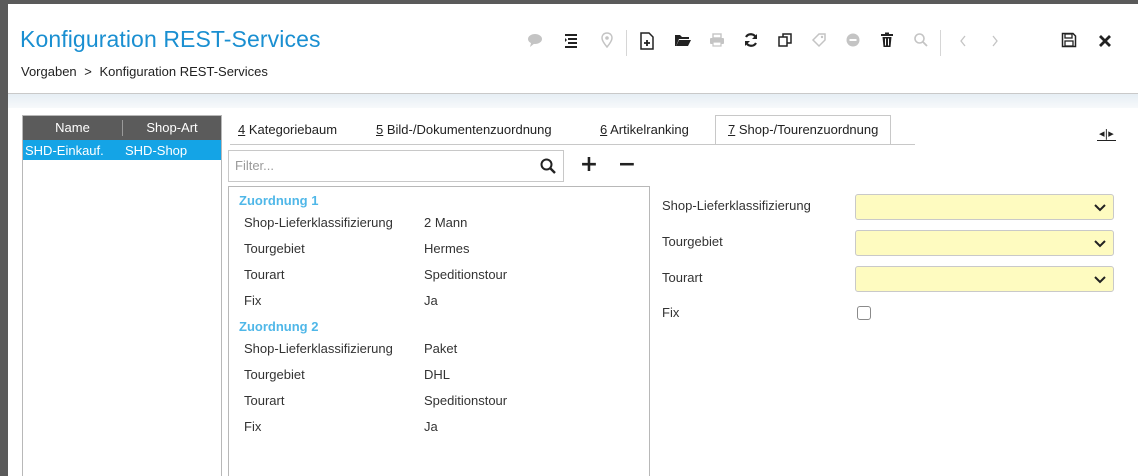  I want to click on shop-lieferklassifizierung-select, so click(984, 207).